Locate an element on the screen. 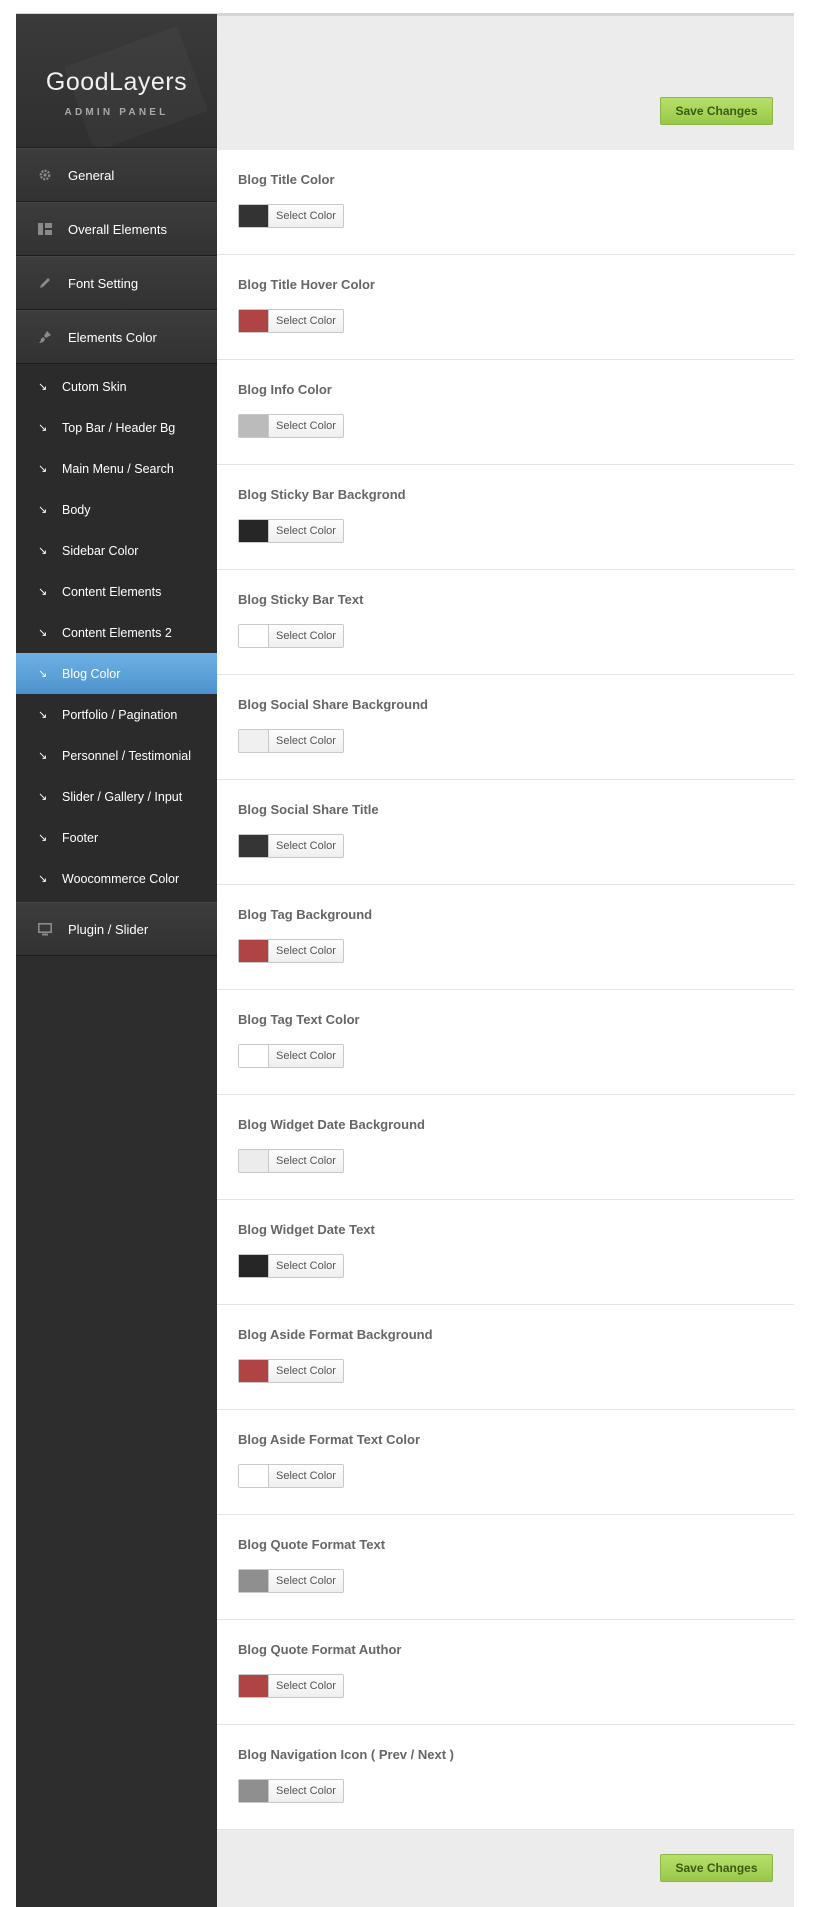 The image size is (814, 1907). color-option-row: Blog Sticky Bar Backgrond Select Color is located at coordinates (505, 517).